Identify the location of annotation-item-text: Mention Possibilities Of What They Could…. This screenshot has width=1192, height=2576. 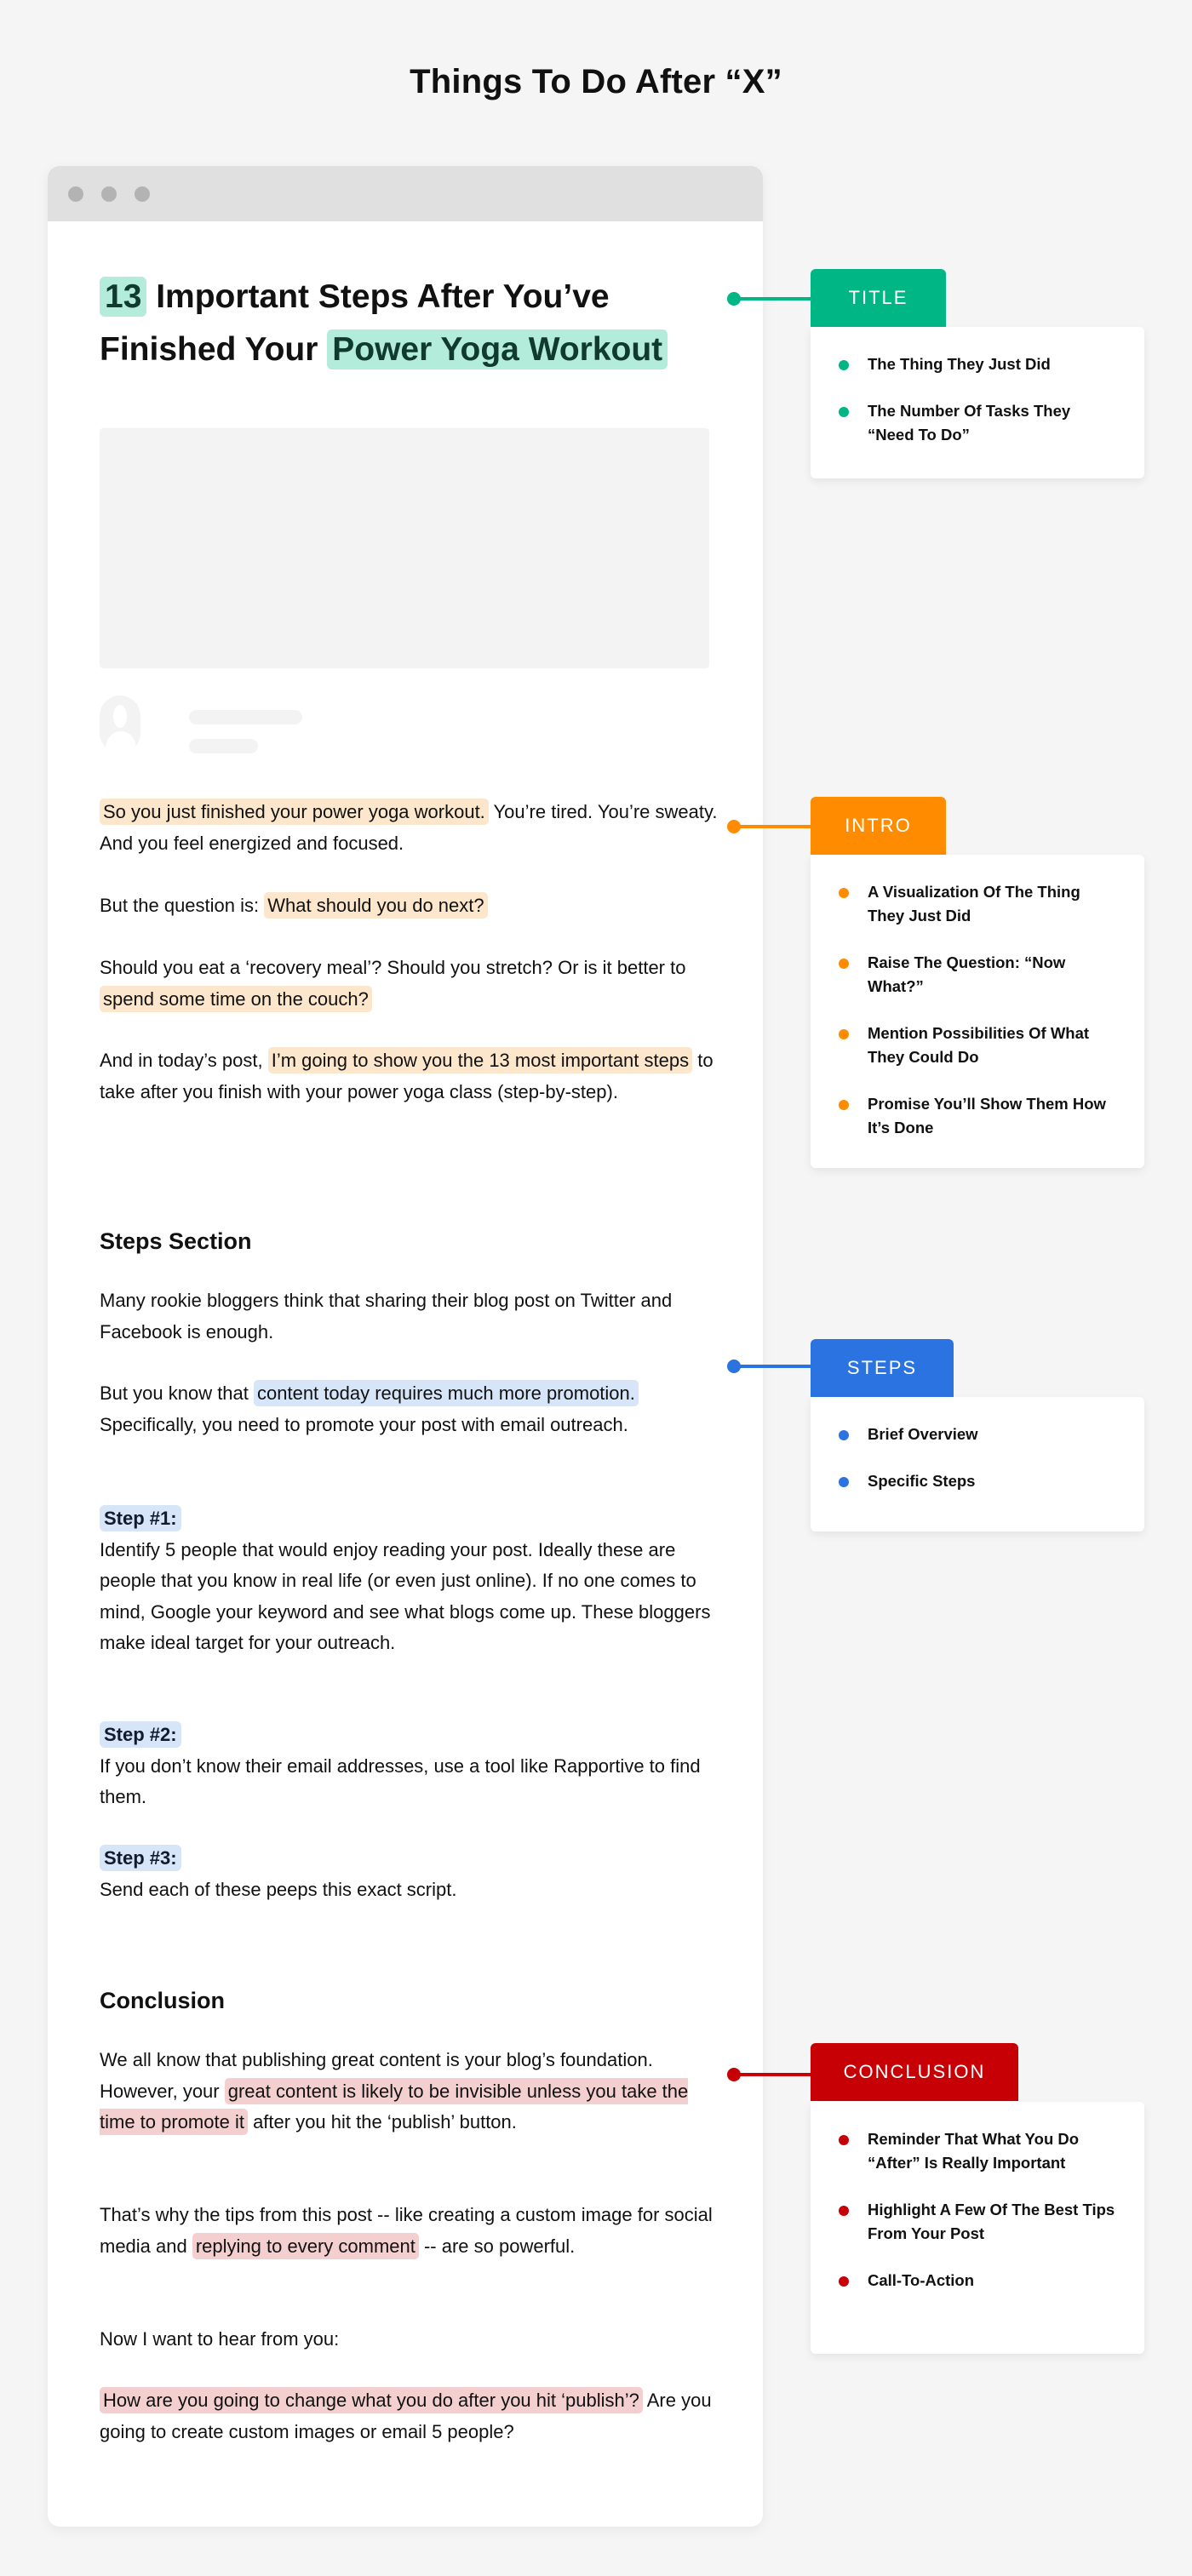
(979, 1045).